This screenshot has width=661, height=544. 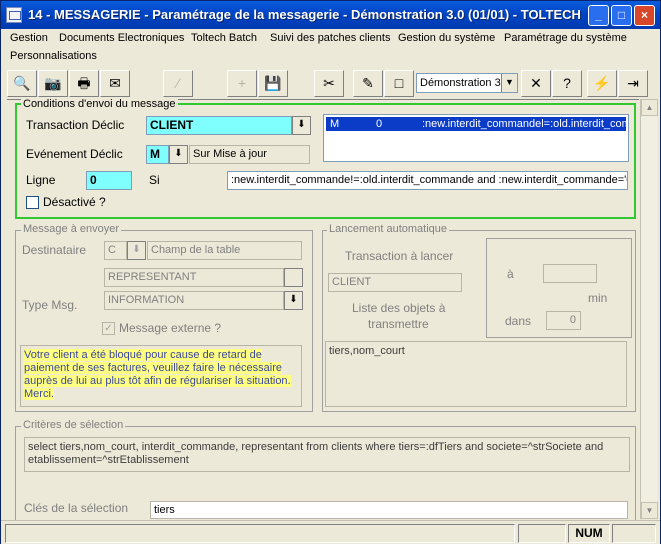 I want to click on destinataire-value-dropdown, so click(x=293, y=277).